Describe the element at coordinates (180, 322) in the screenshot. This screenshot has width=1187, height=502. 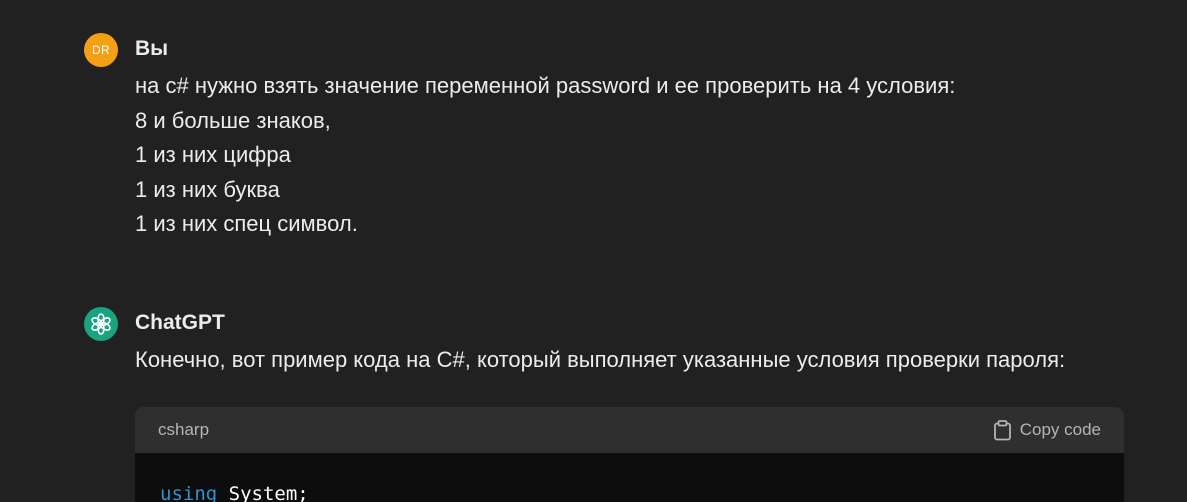
I see `assistant-author-name: ChatGPT` at that location.